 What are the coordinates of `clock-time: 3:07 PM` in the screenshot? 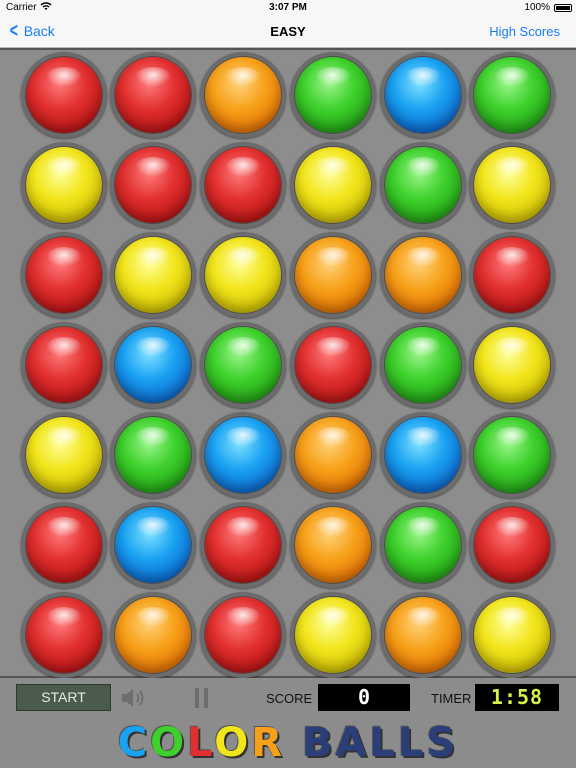 It's located at (288, 7).